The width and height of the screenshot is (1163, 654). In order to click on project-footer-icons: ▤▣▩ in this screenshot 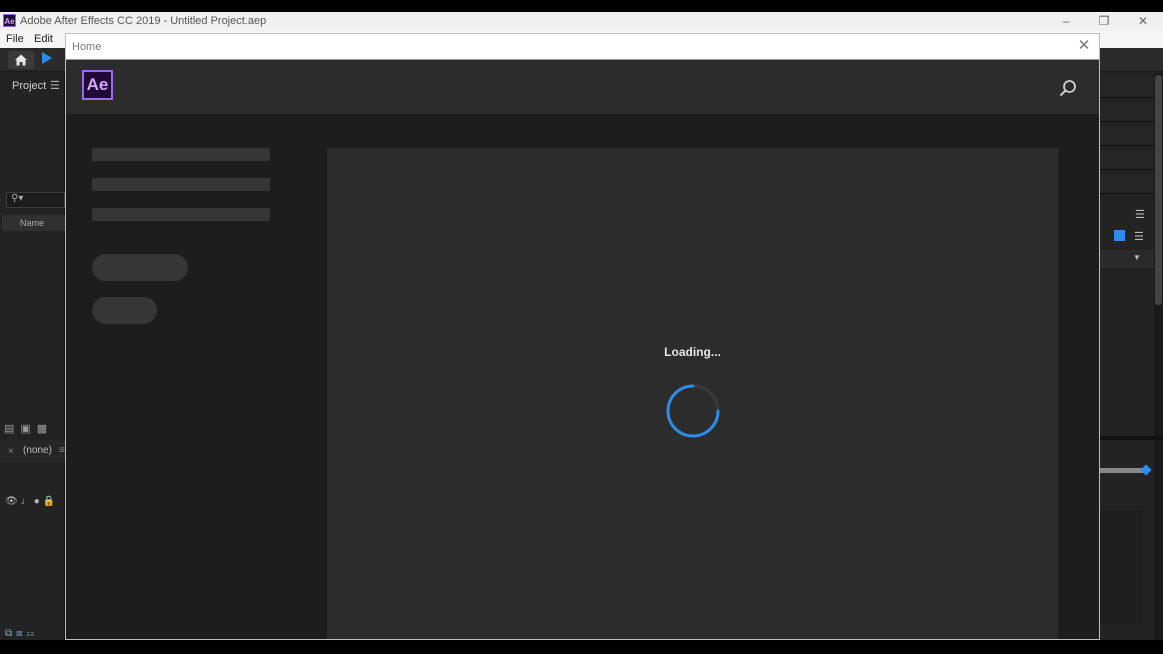, I will do `click(28, 428)`.